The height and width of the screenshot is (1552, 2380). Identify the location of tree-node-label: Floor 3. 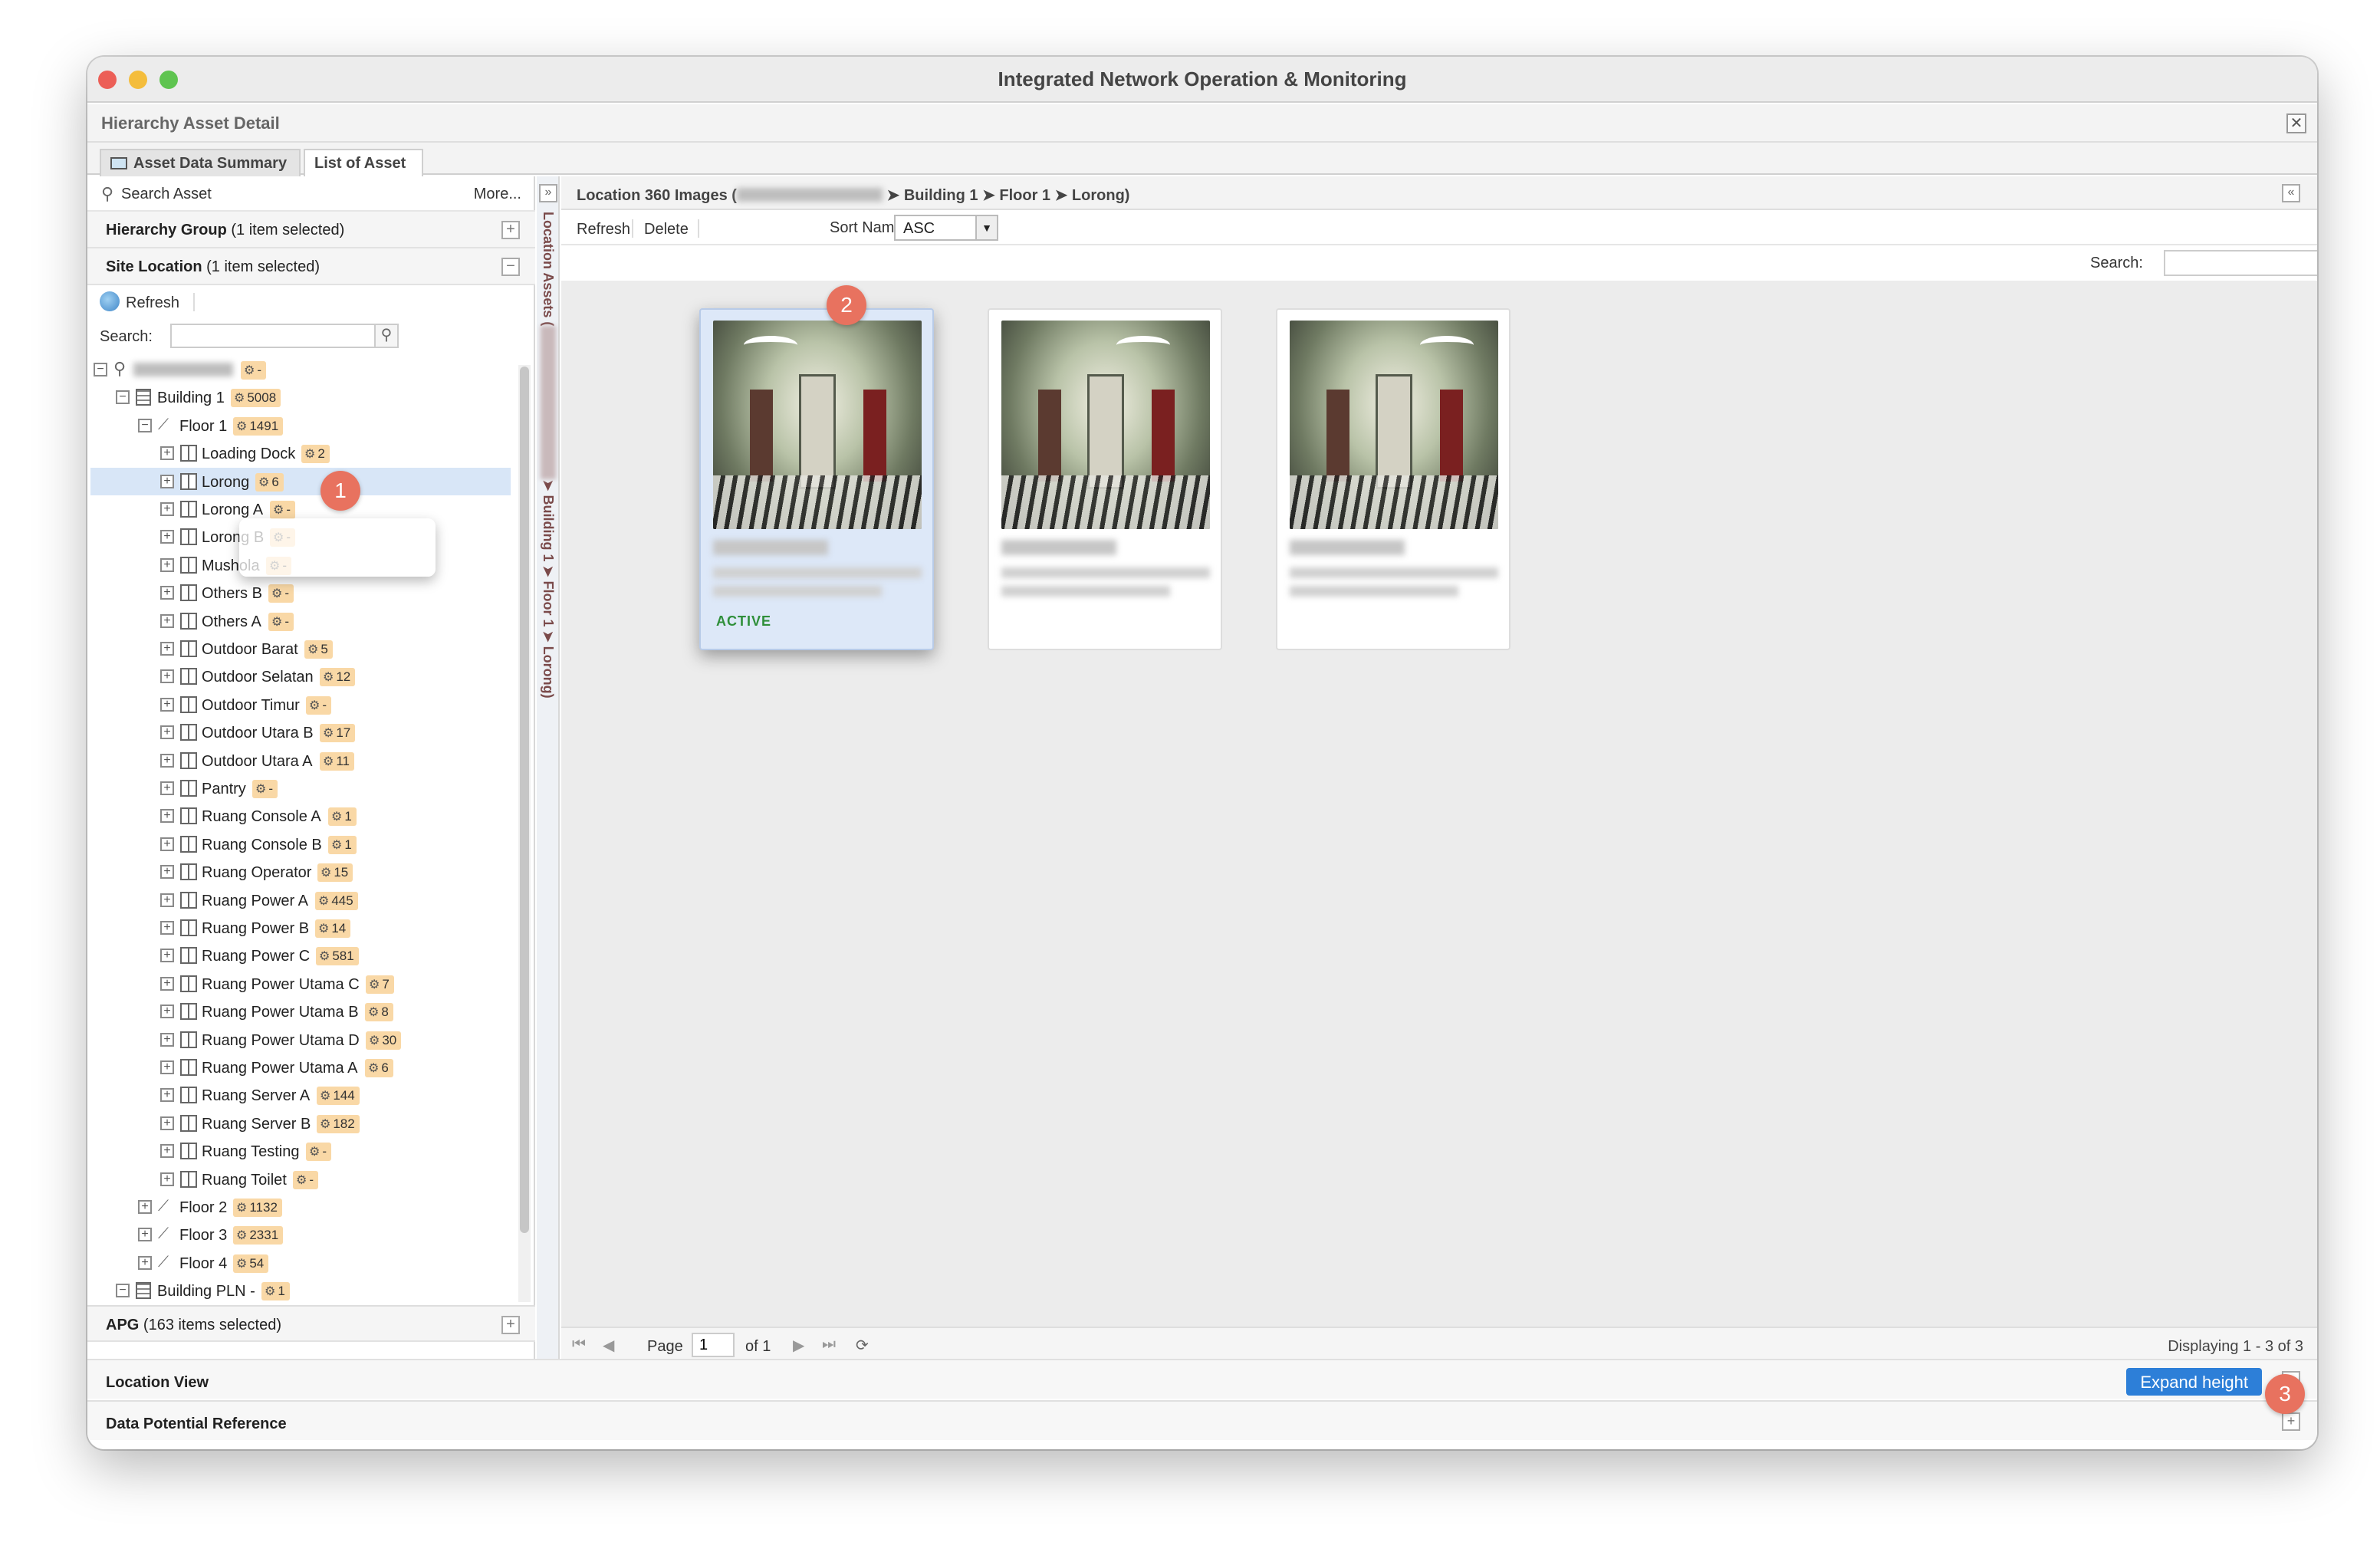
(203, 1236).